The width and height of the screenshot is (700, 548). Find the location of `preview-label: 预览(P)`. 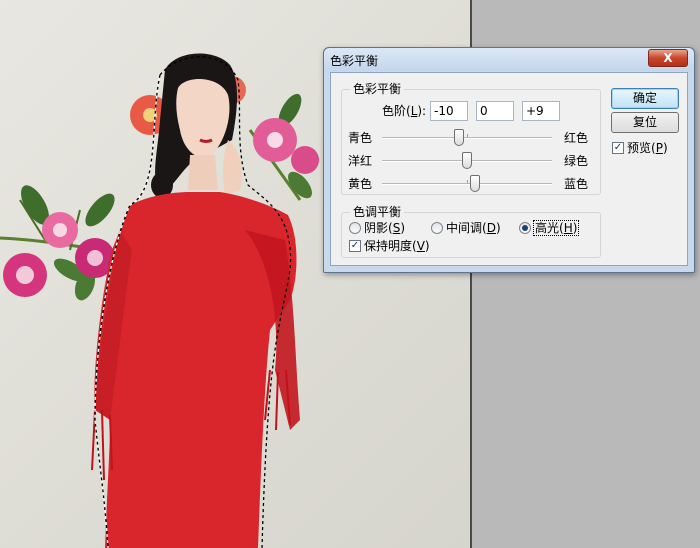

preview-label: 预览(P) is located at coordinates (647, 148).